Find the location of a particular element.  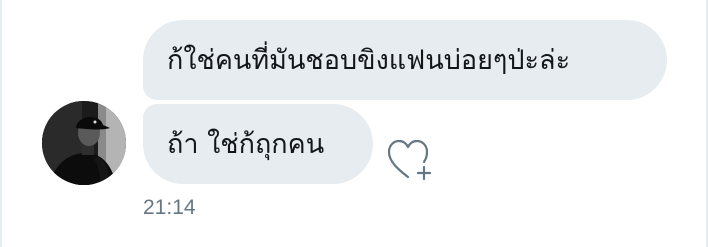

conversation-border-left is located at coordinates (1, 123).